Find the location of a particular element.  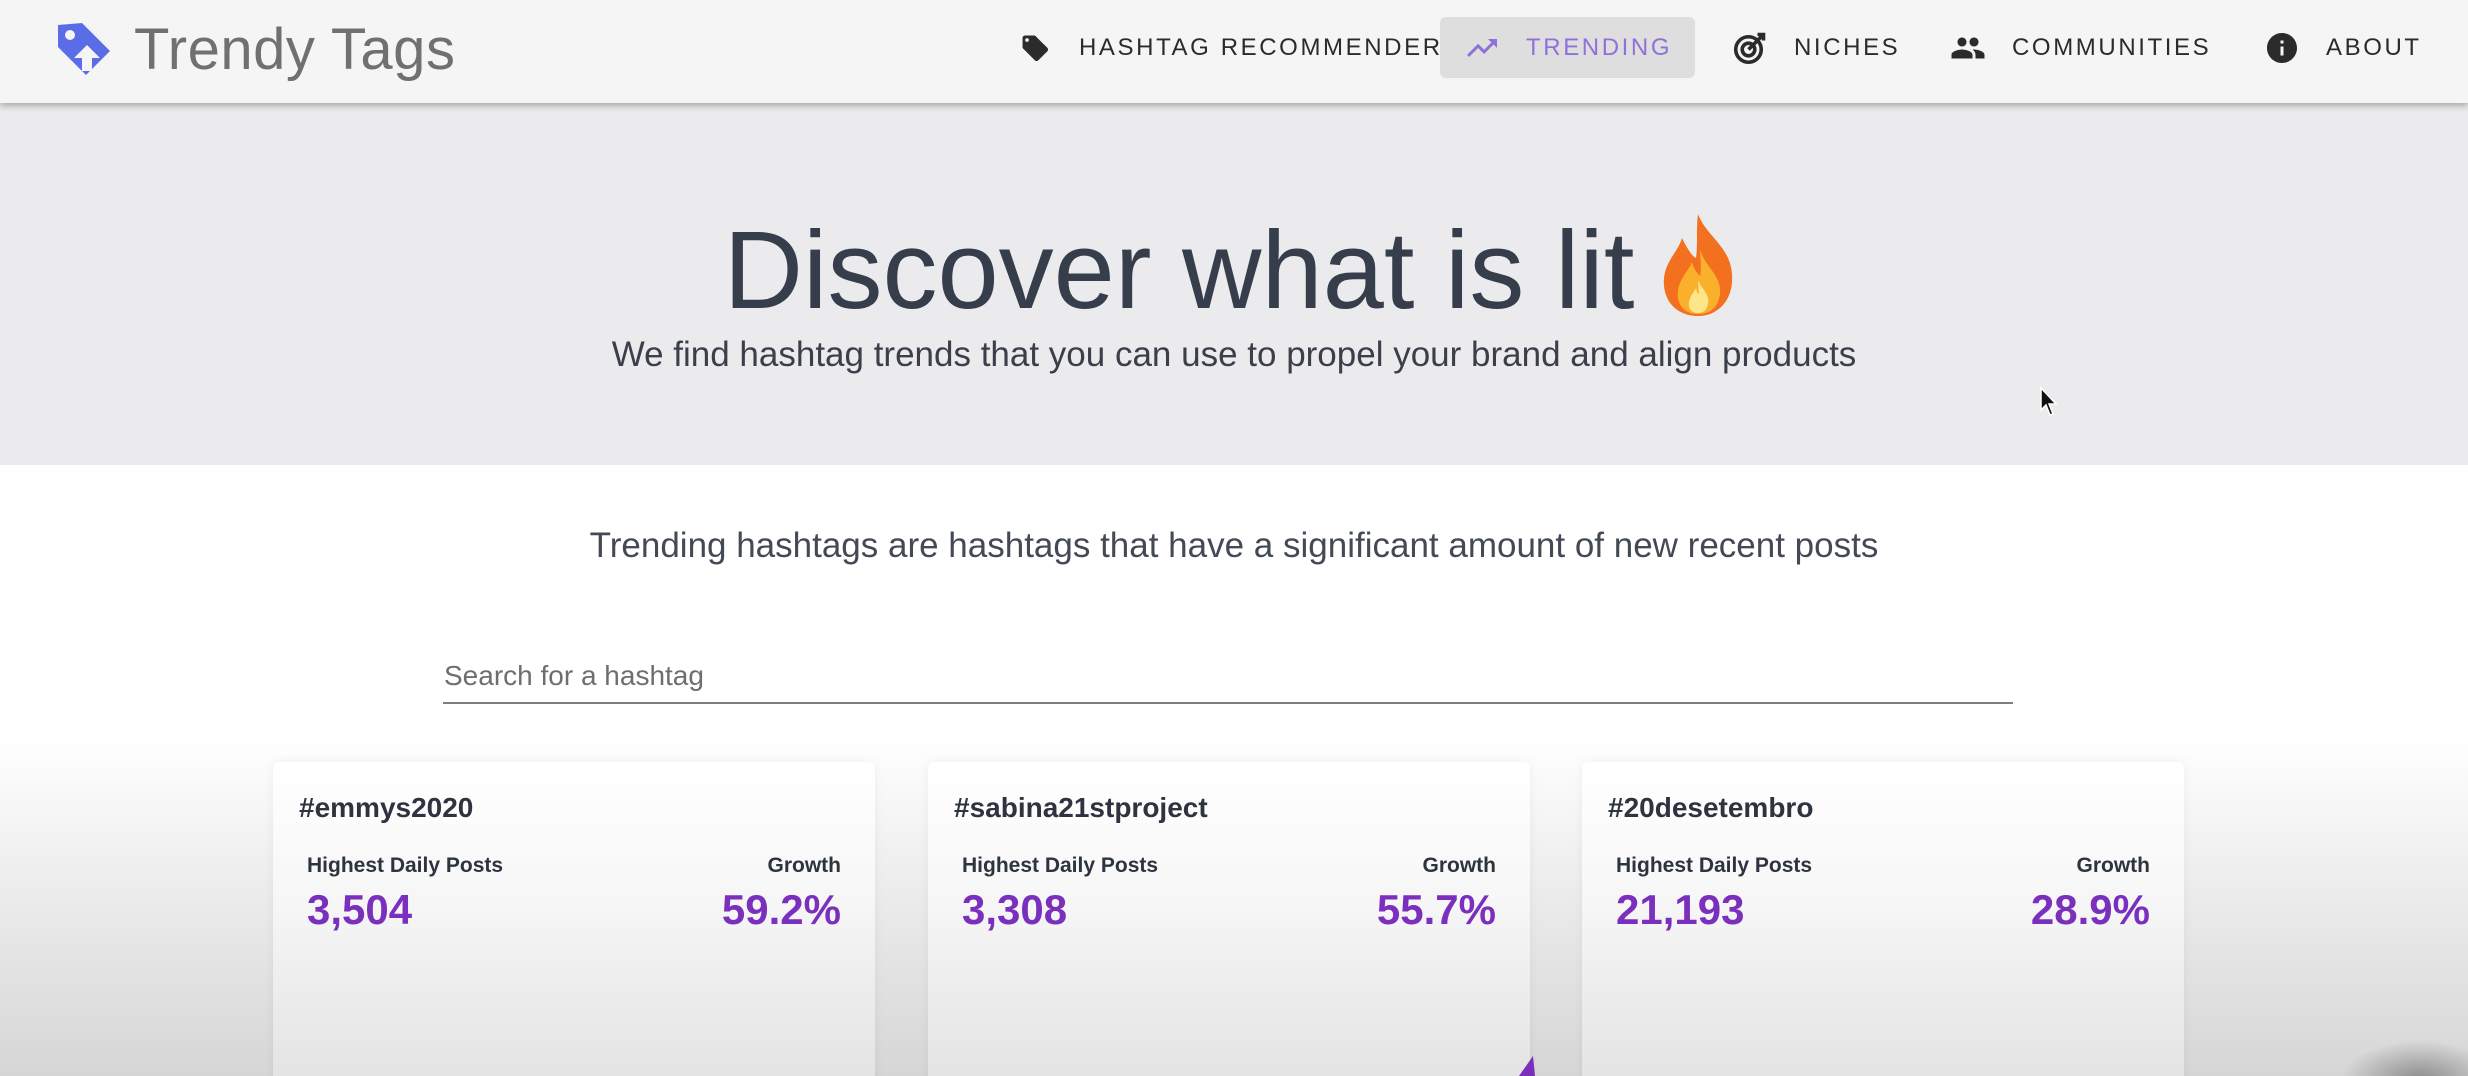

fire-icon is located at coordinates (1698, 265).